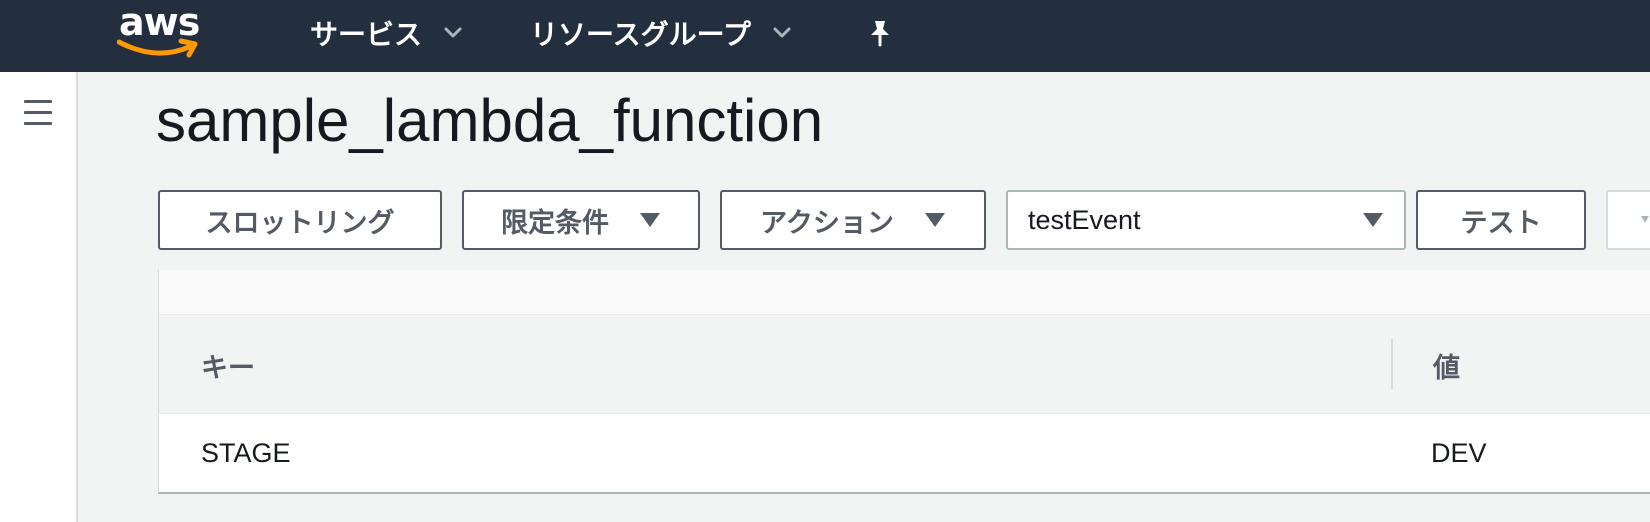 The image size is (1650, 522). I want to click on clipped-button-caret-icon, so click(1645, 220).